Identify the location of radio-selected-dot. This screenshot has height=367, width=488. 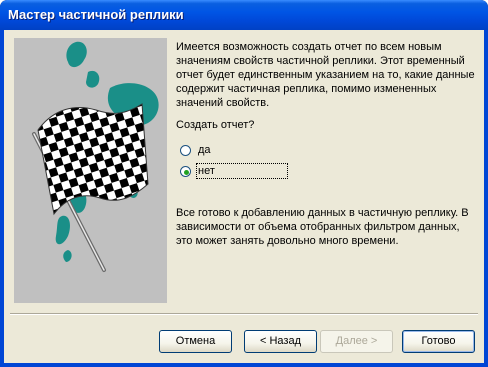
(186, 172).